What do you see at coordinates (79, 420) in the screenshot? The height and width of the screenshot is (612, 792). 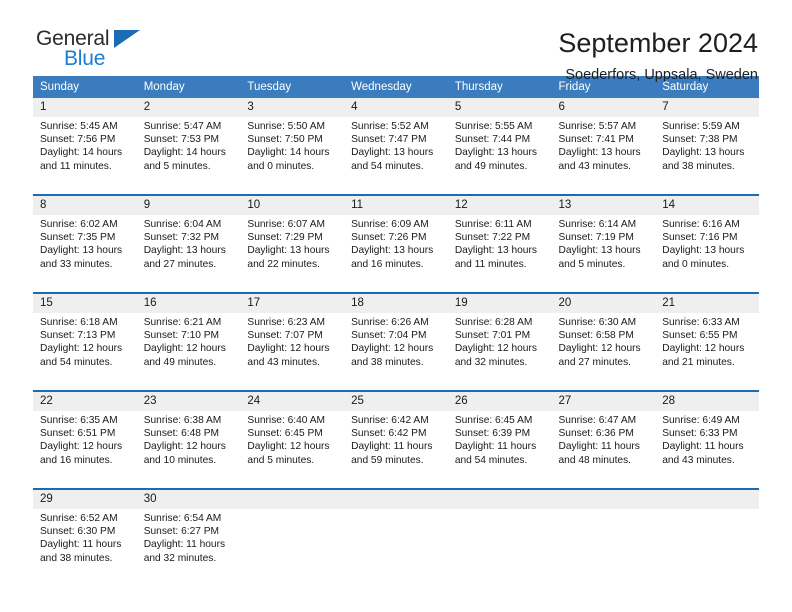 I see `sunrise-time: Sunrise: 6:35 AM` at bounding box center [79, 420].